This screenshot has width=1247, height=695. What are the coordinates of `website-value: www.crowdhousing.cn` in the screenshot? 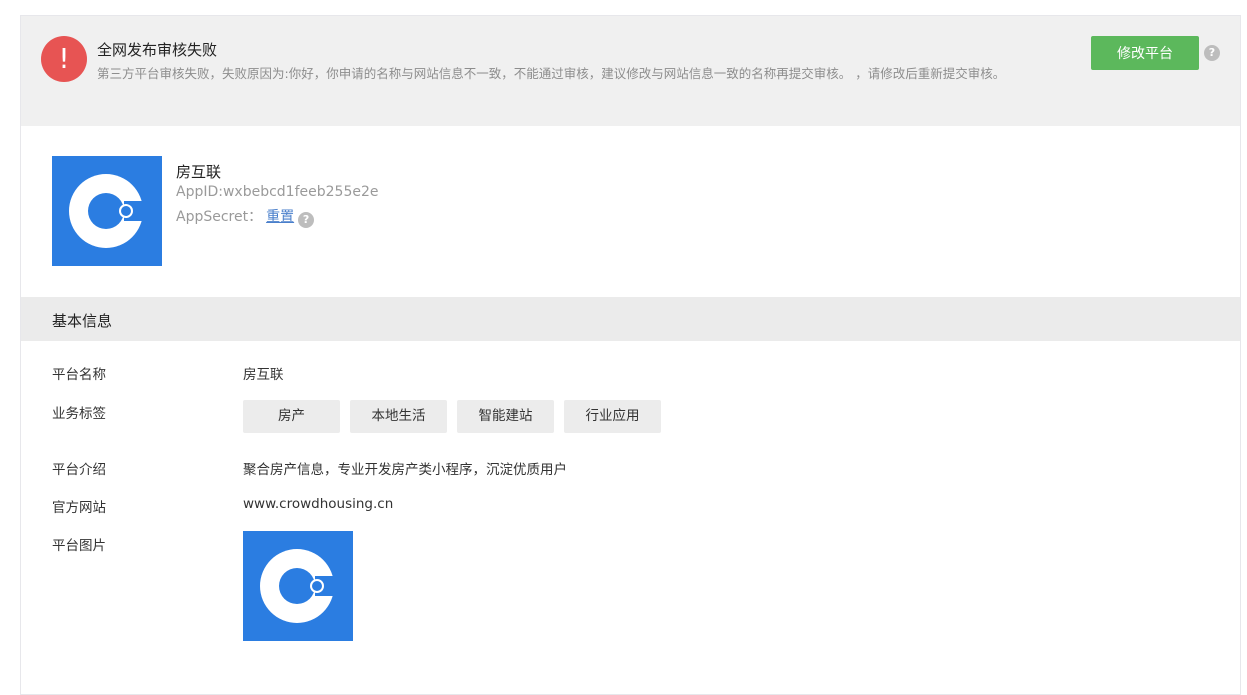 It's located at (318, 504).